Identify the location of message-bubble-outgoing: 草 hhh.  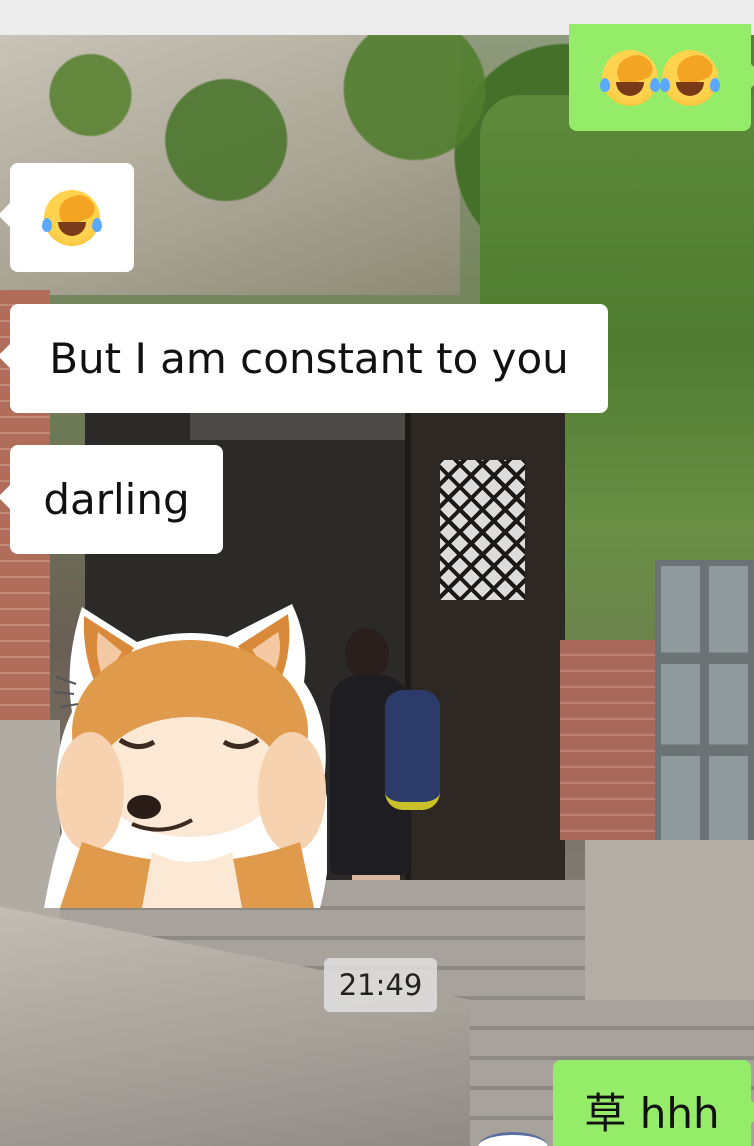
(653, 1103).